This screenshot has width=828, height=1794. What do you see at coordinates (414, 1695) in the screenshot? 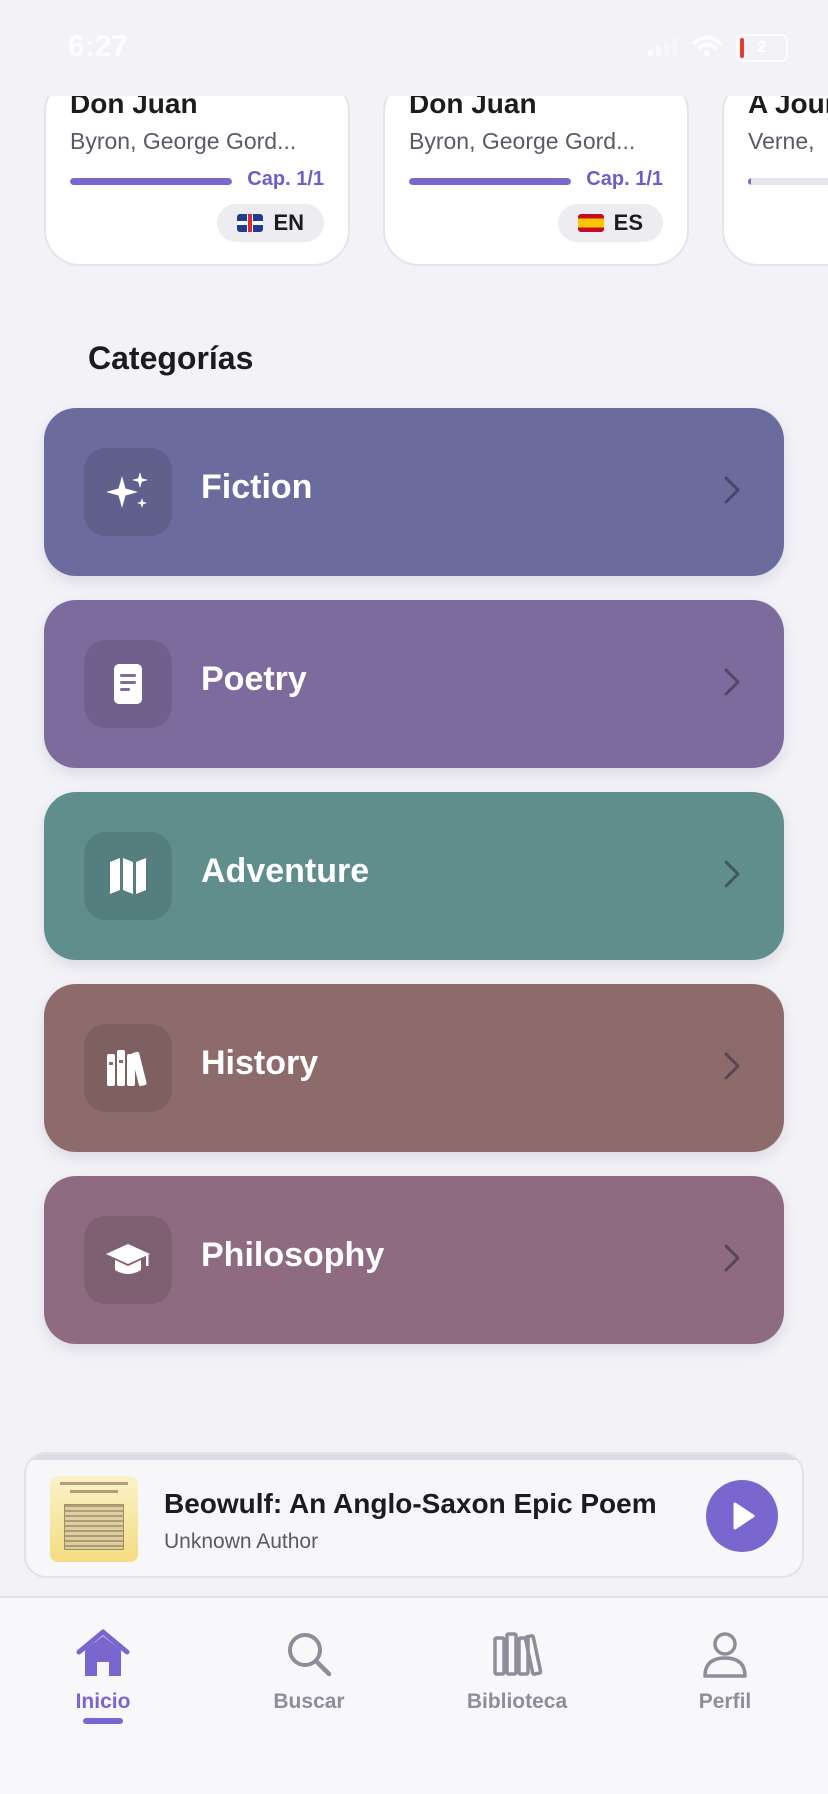
I see `tab-bar: Inicio Buscar Biblioteca Perfil` at bounding box center [414, 1695].